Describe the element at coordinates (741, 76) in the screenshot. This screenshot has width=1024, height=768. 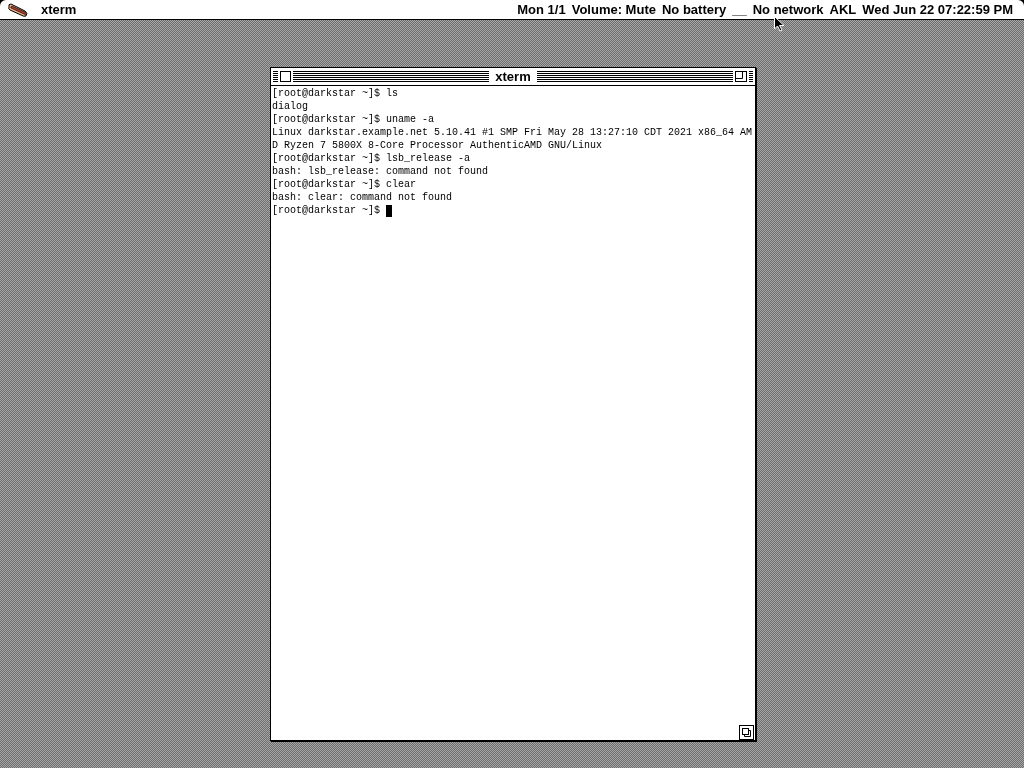
I see `zoom-box-icon` at that location.